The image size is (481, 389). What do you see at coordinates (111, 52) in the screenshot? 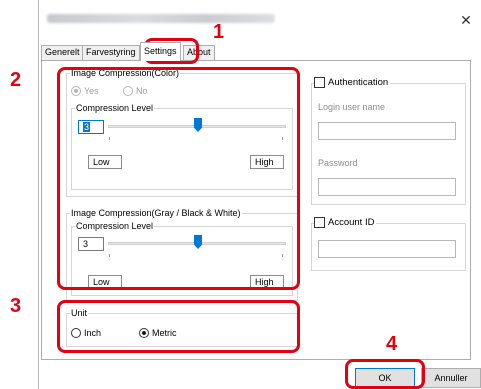
I see `tab-farvestyring: Farvestyring` at bounding box center [111, 52].